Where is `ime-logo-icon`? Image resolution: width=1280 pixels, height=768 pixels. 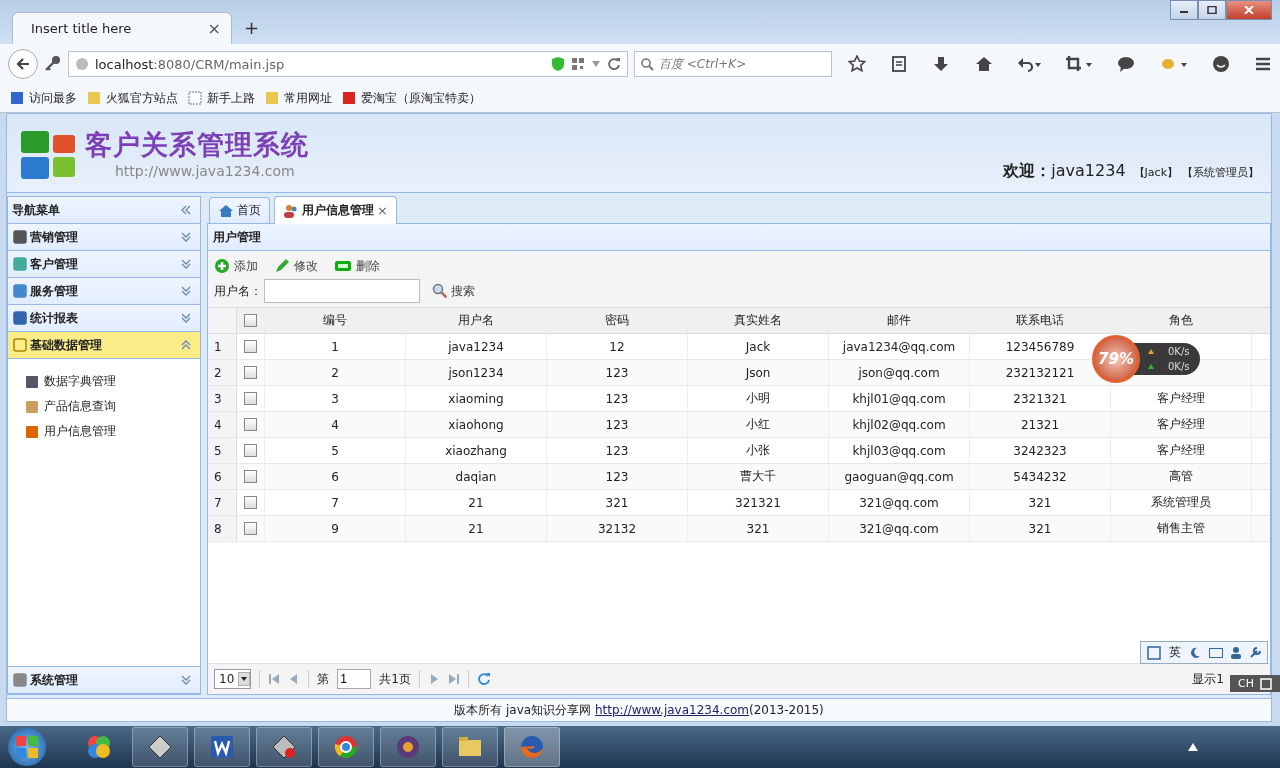
ime-logo-icon is located at coordinates (1154, 652).